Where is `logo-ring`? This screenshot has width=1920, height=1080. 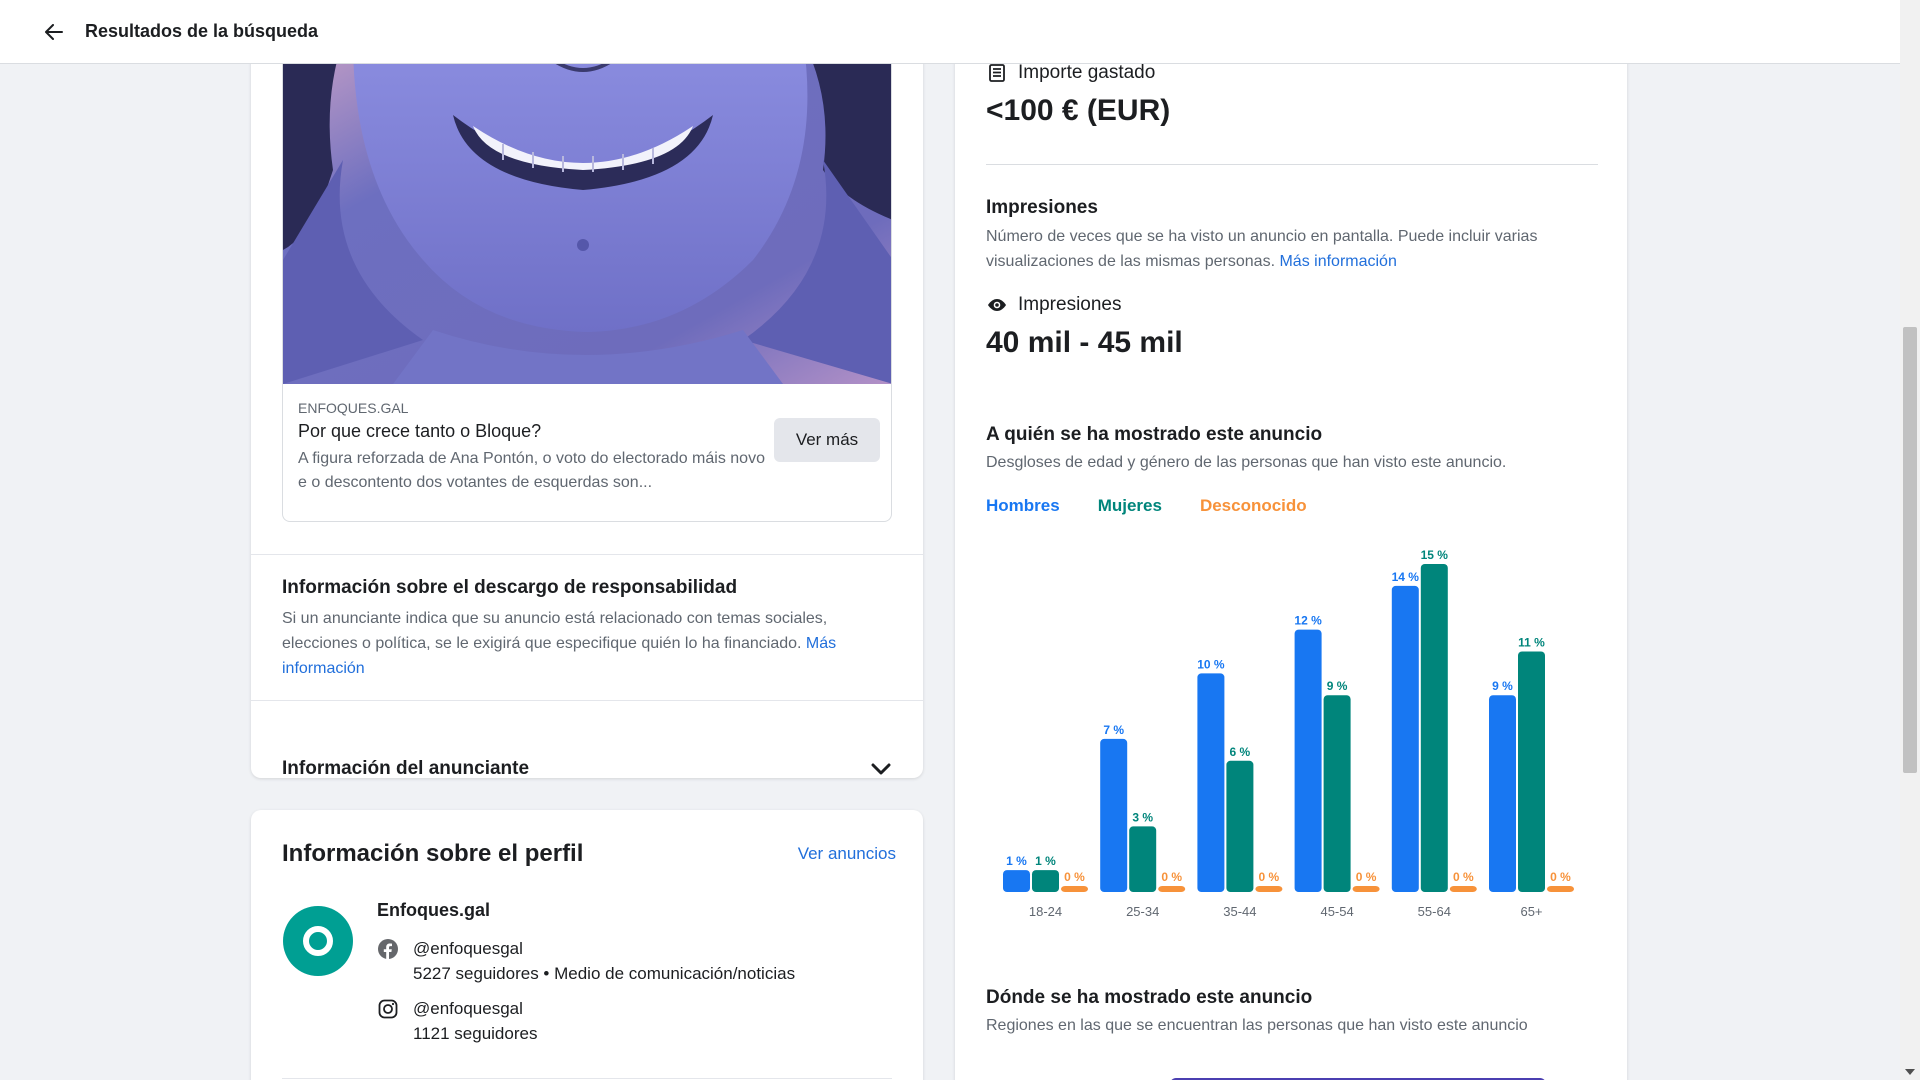 logo-ring is located at coordinates (318, 941).